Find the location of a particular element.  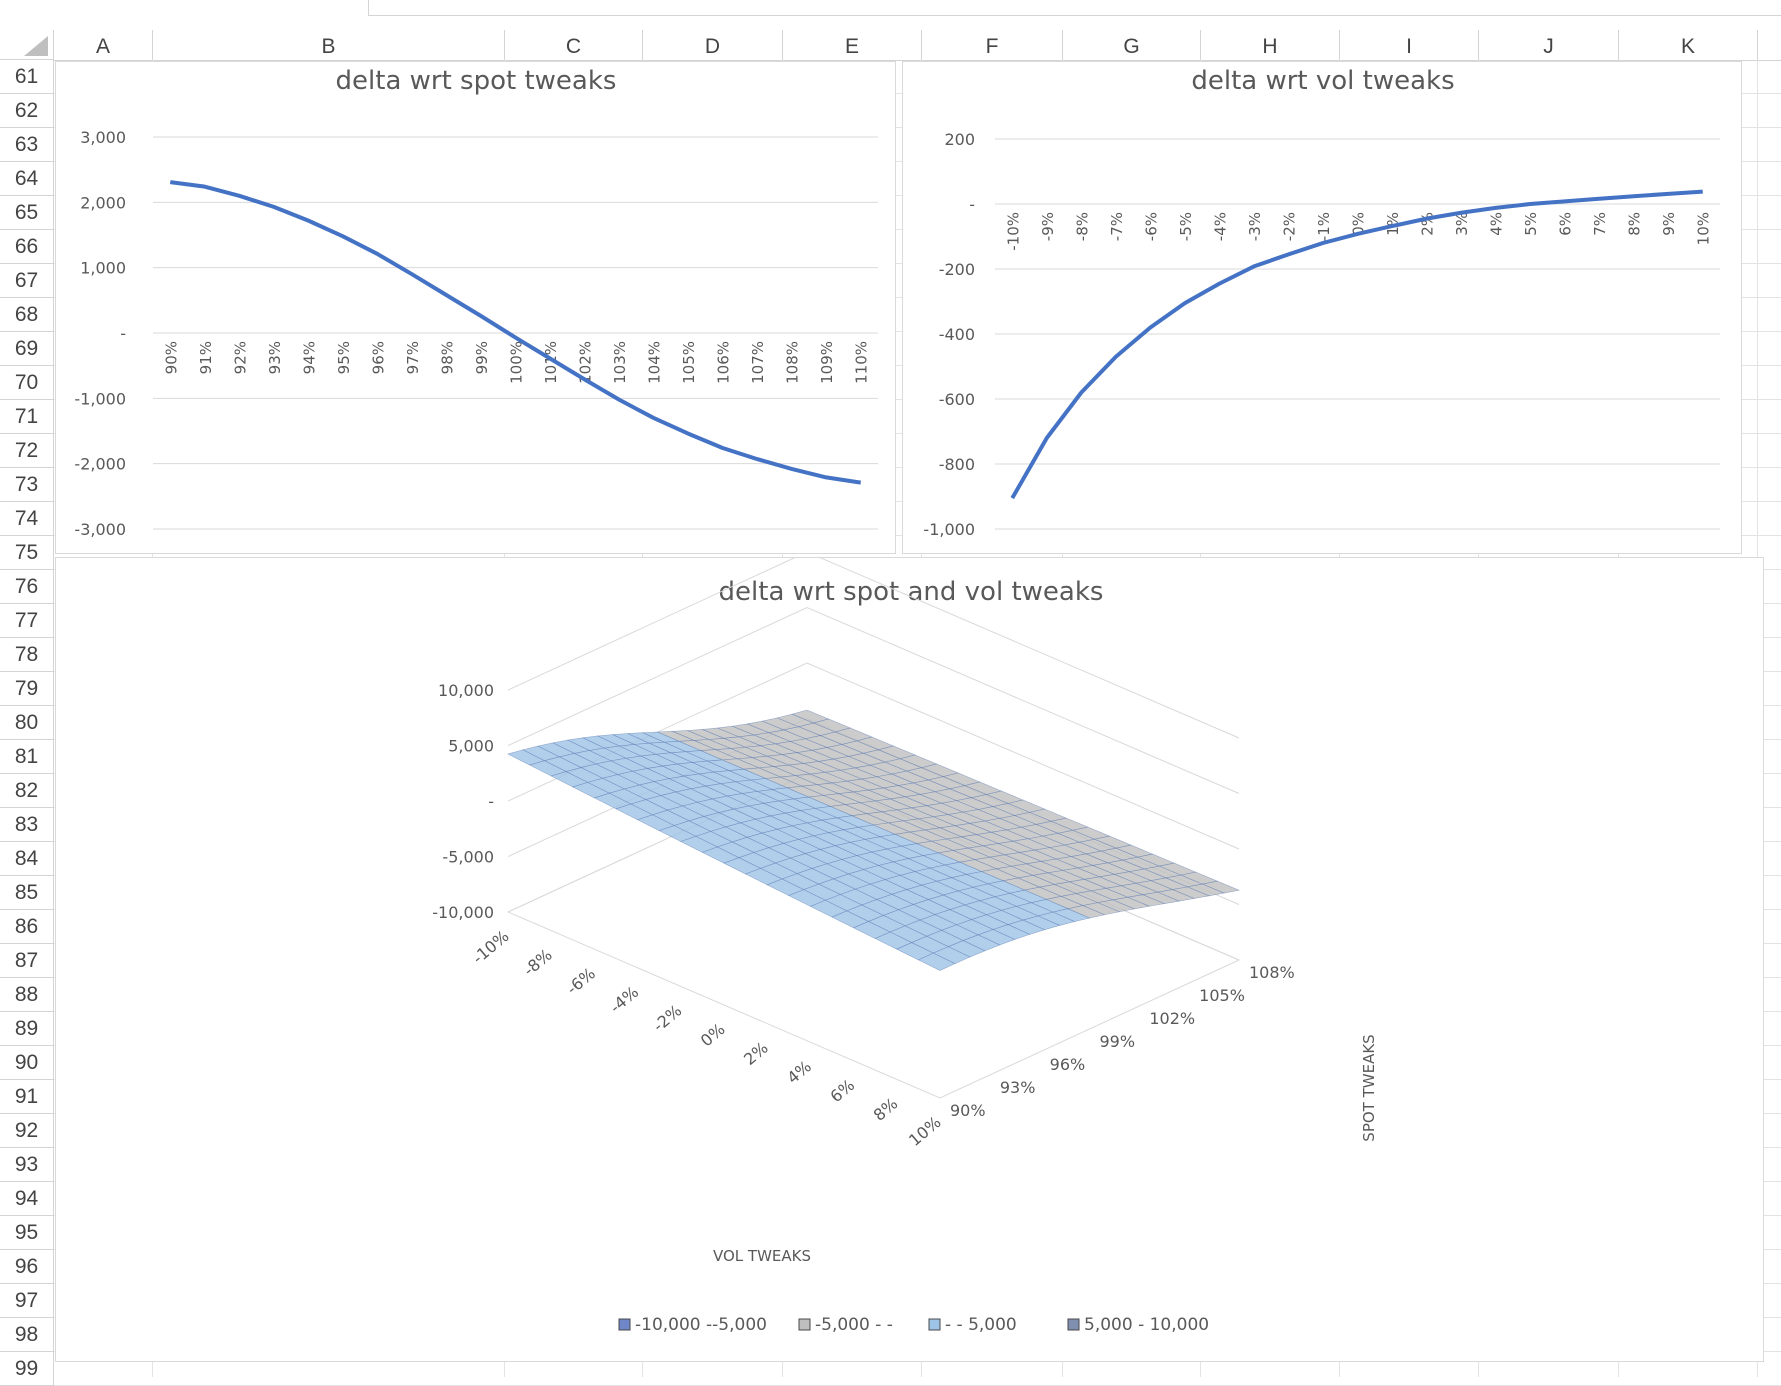

y-tick-label: - is located at coordinates (123, 333).